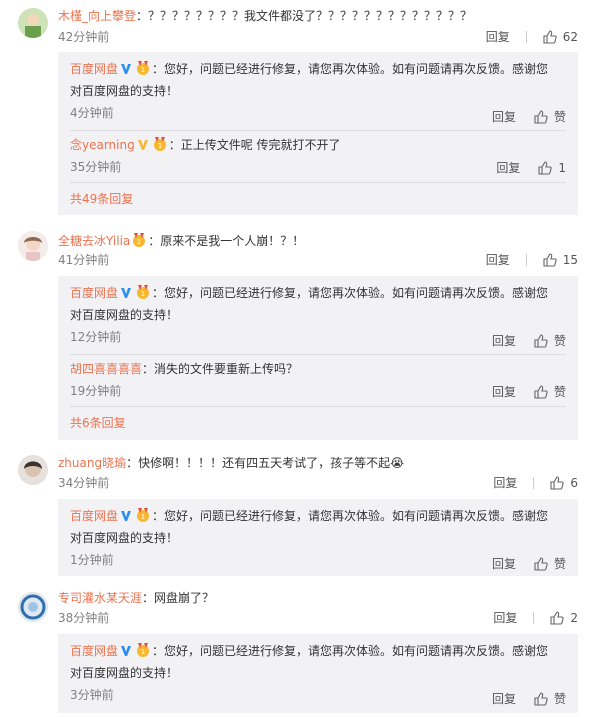  I want to click on comment-username: 全糖去冰Yilia, so click(94, 241).